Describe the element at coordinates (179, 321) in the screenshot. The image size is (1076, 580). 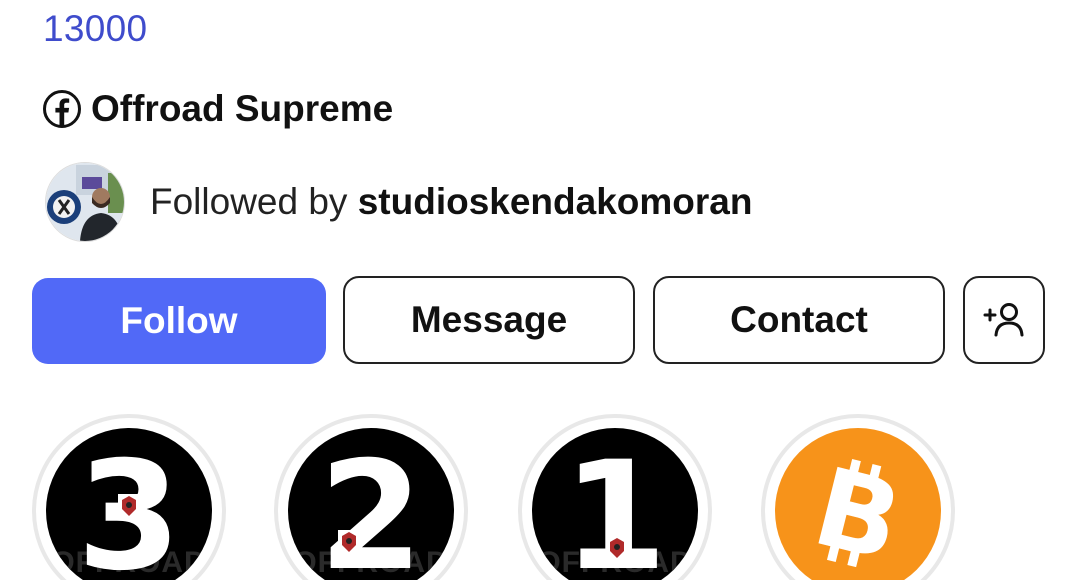
I see `follow-button: Follow` at that location.